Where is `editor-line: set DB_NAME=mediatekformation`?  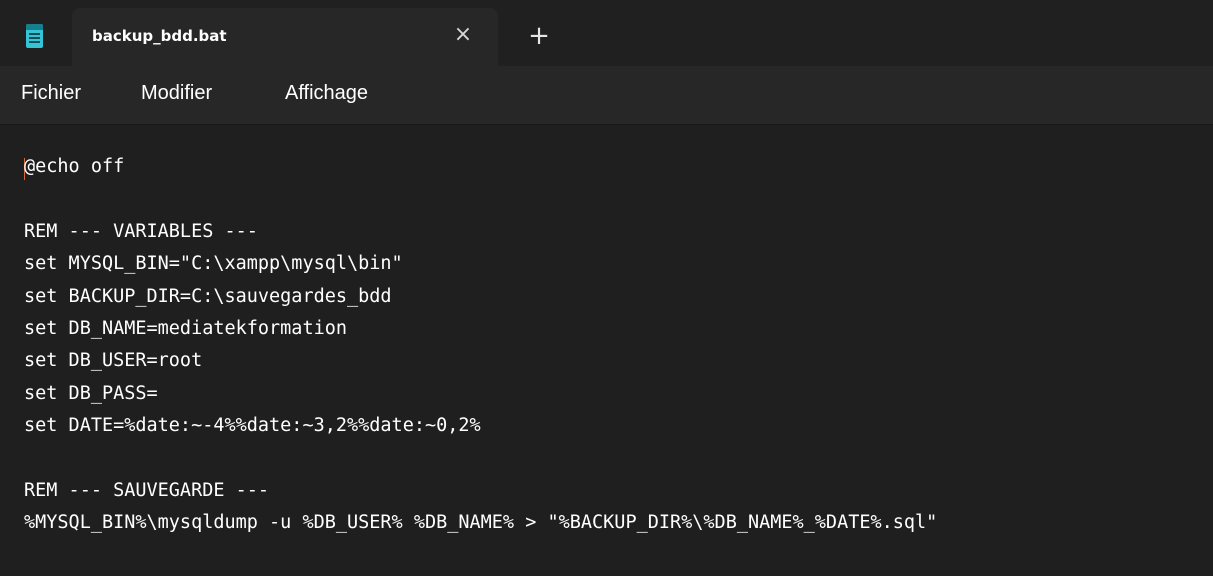 editor-line: set DB_NAME=mediatekformation is located at coordinates (186, 328).